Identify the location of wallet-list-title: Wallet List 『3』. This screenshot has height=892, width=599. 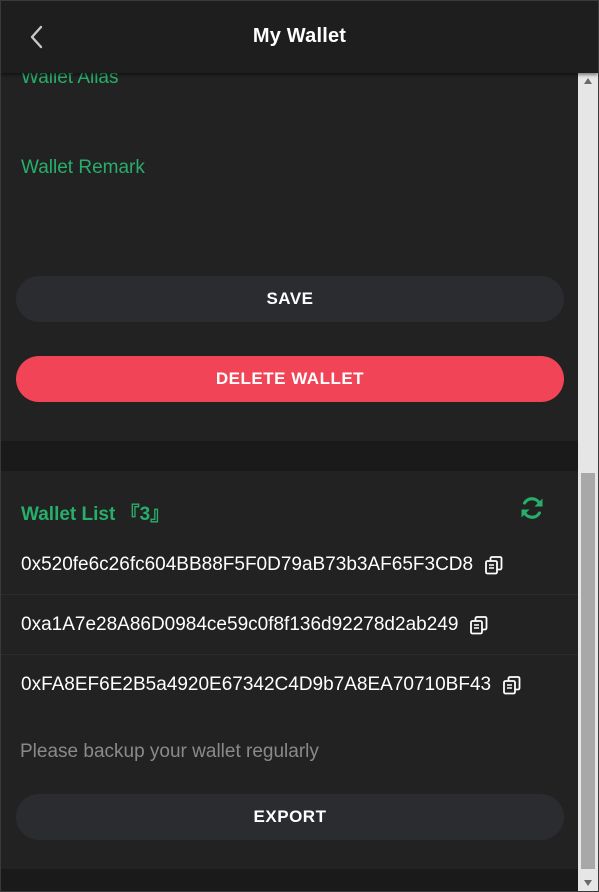
(95, 514).